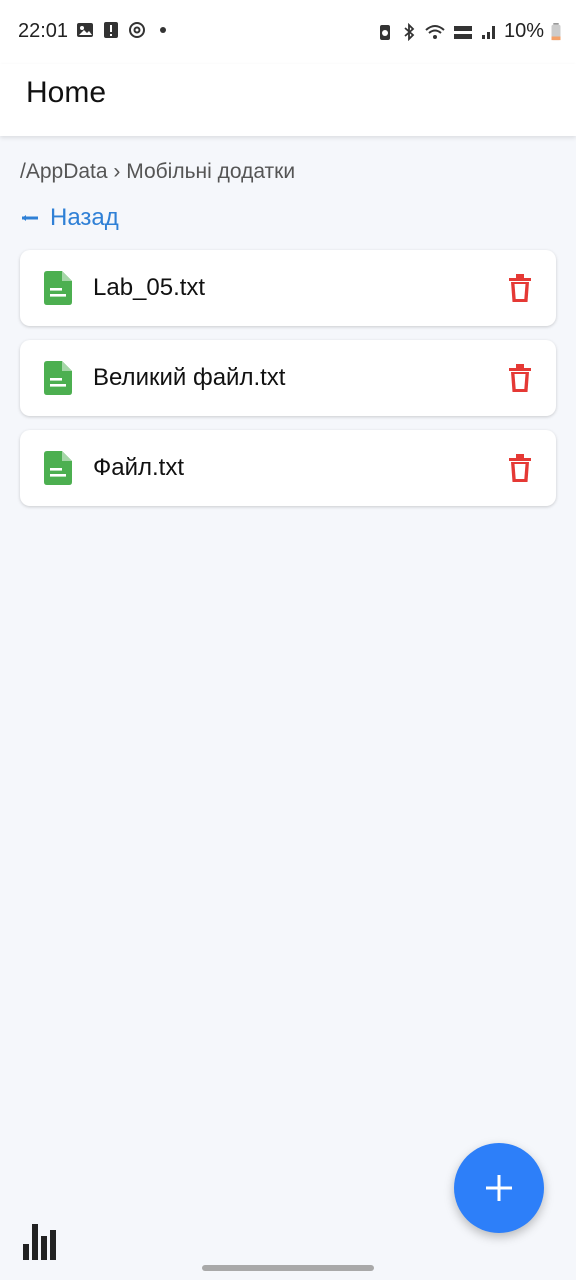 The image size is (576, 1280). What do you see at coordinates (288, 32) in the screenshot?
I see `status-bar: 22:01 10%` at bounding box center [288, 32].